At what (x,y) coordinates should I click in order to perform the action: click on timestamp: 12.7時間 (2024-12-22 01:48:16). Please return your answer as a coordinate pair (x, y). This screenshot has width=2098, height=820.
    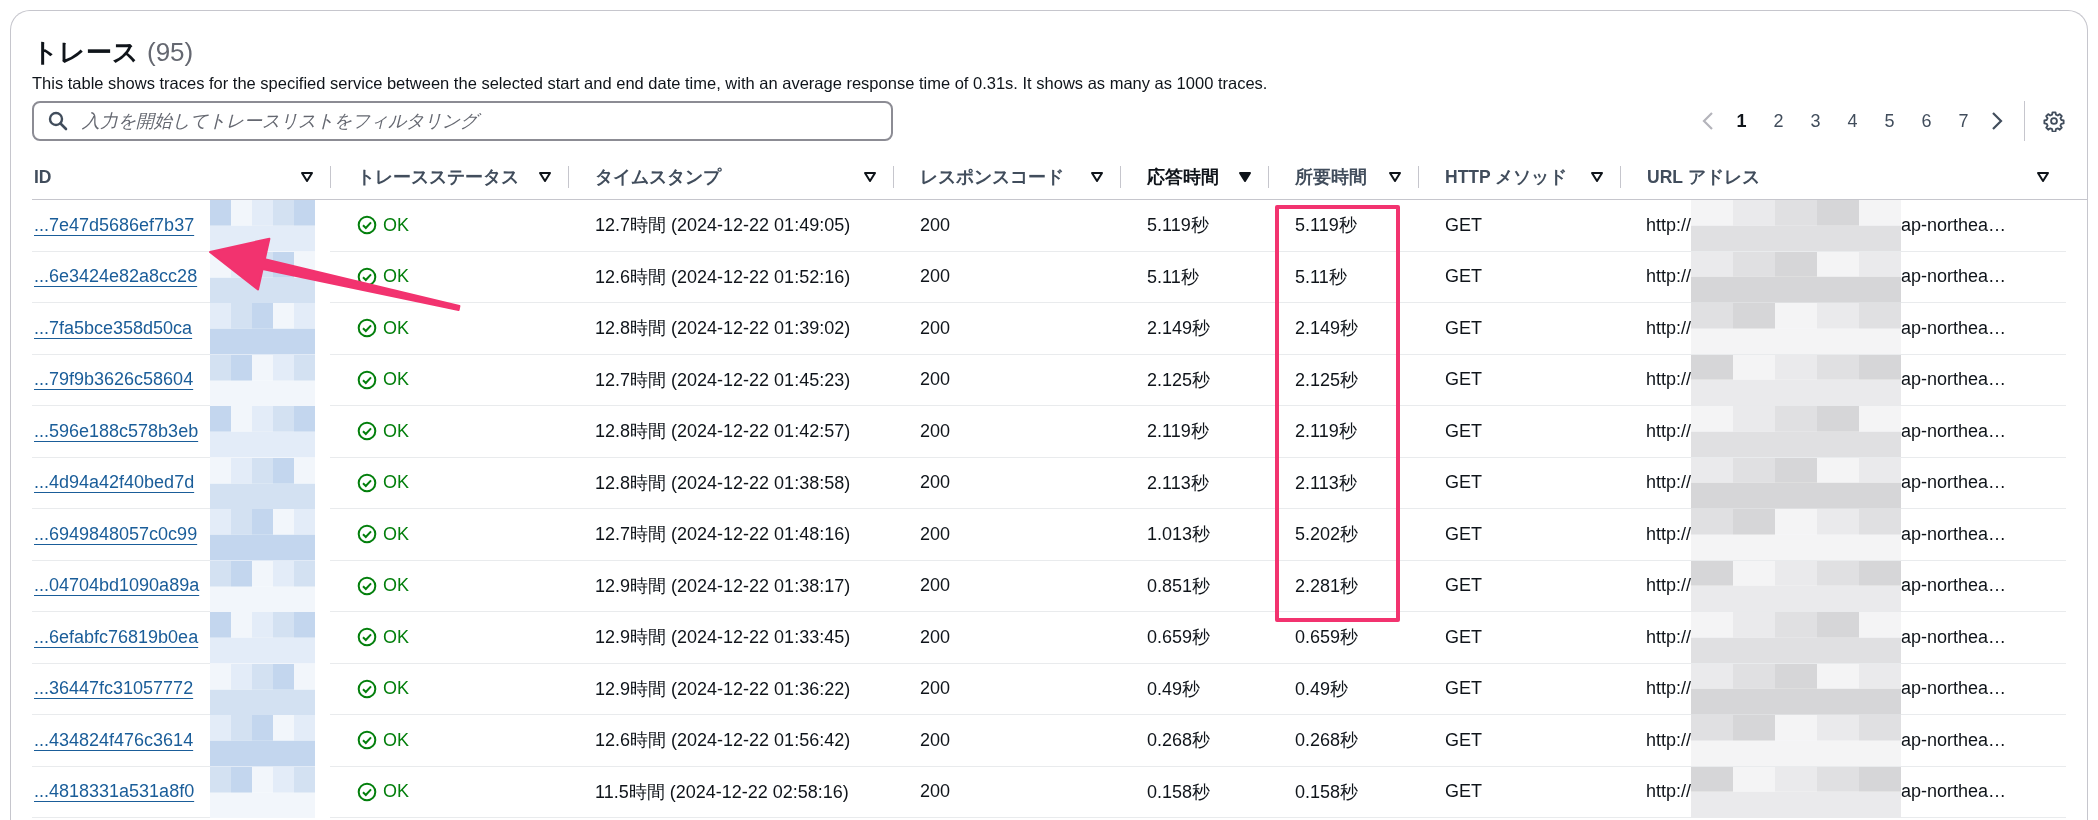
    Looking at the image, I should click on (723, 535).